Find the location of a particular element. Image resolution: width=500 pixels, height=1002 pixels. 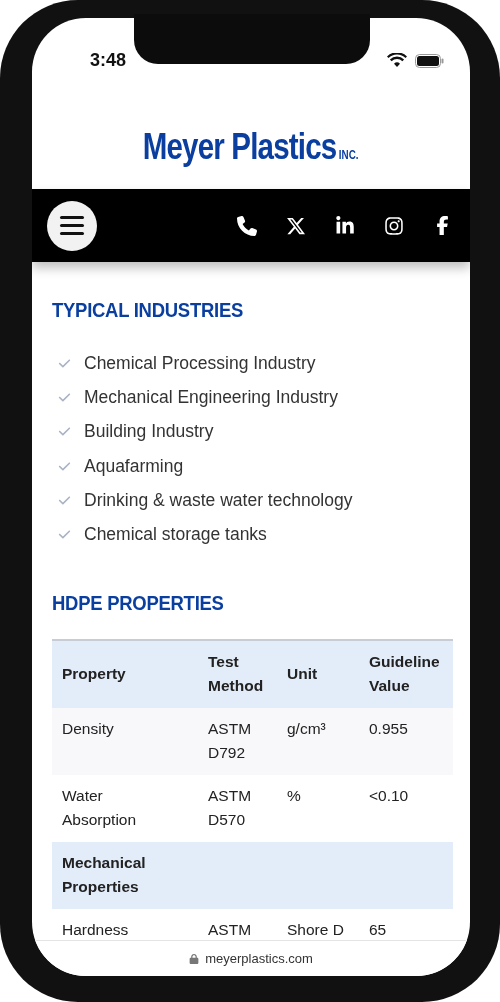

table-cell-text: g/cm³ is located at coordinates (306, 728).